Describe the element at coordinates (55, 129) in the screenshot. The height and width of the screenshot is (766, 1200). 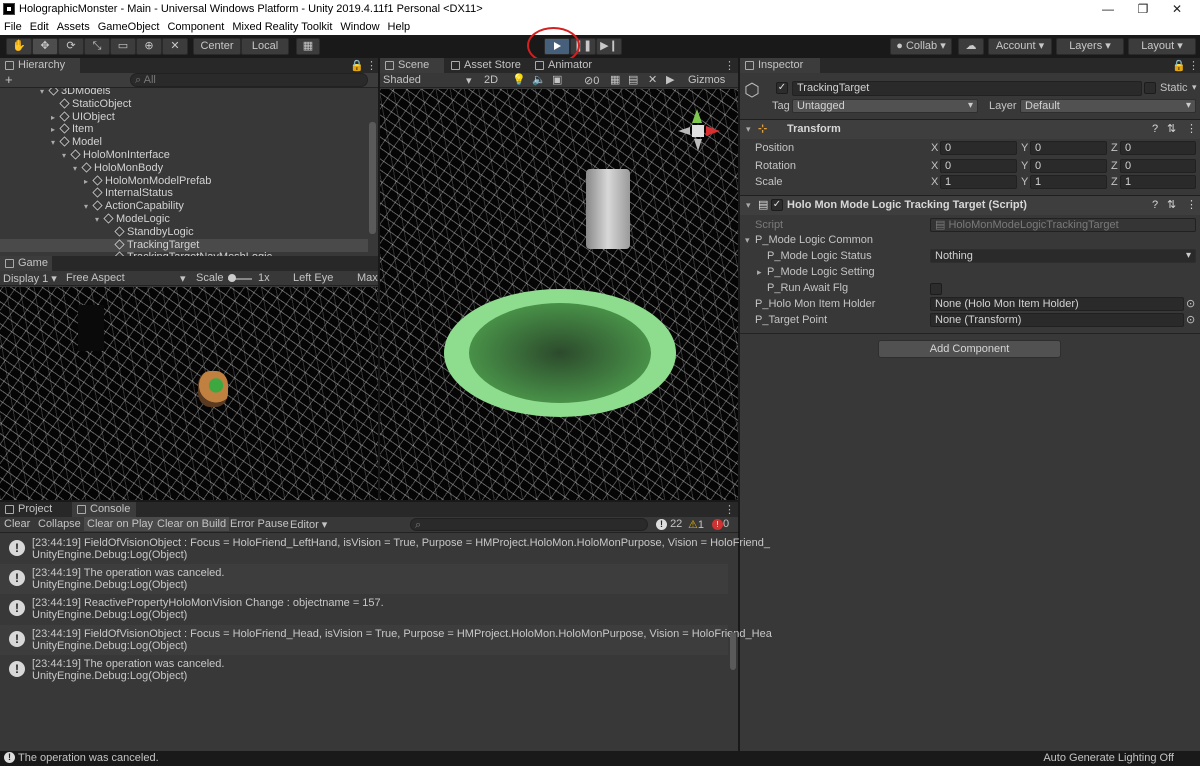
I see `foldout-arrow-icon: ▸` at that location.